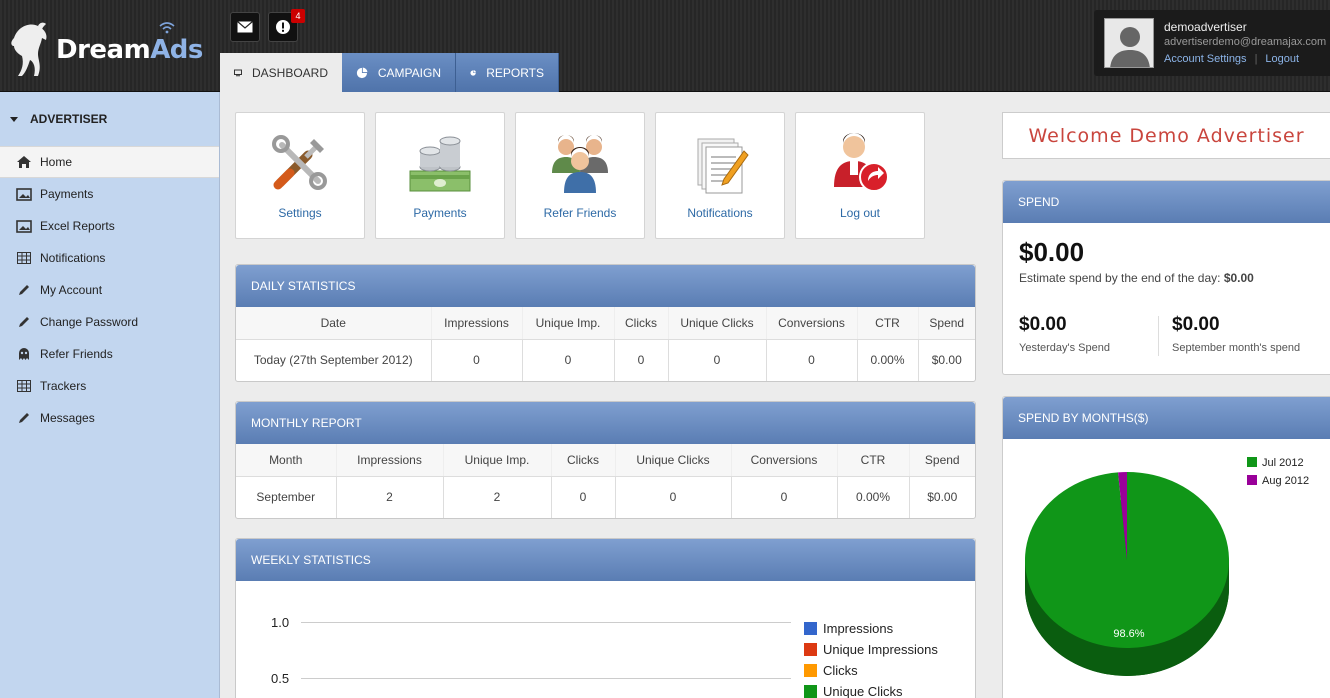 The height and width of the screenshot is (698, 1330). Describe the element at coordinates (389, 497) in the screenshot. I see `table-cell: 2` at that location.